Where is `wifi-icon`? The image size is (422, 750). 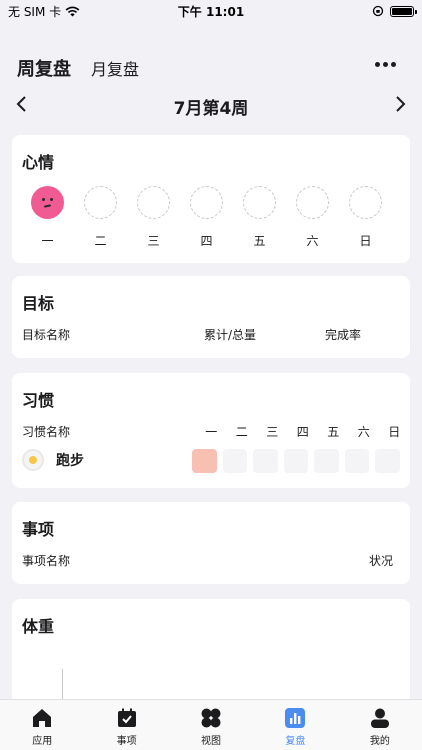 wifi-icon is located at coordinates (72, 11).